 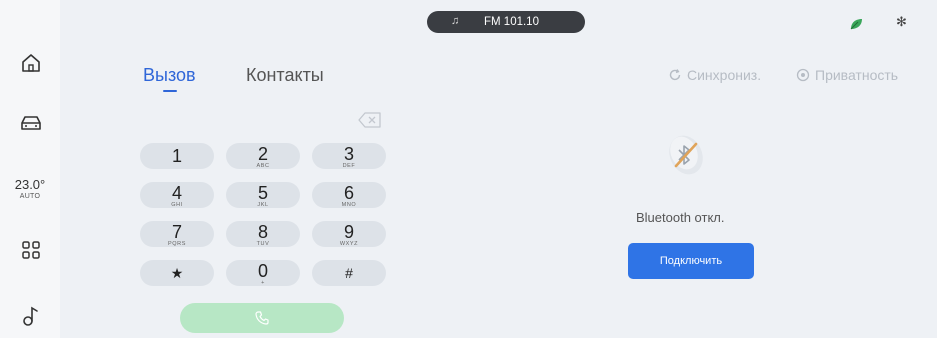 I want to click on key-digit: #, so click(x=349, y=273).